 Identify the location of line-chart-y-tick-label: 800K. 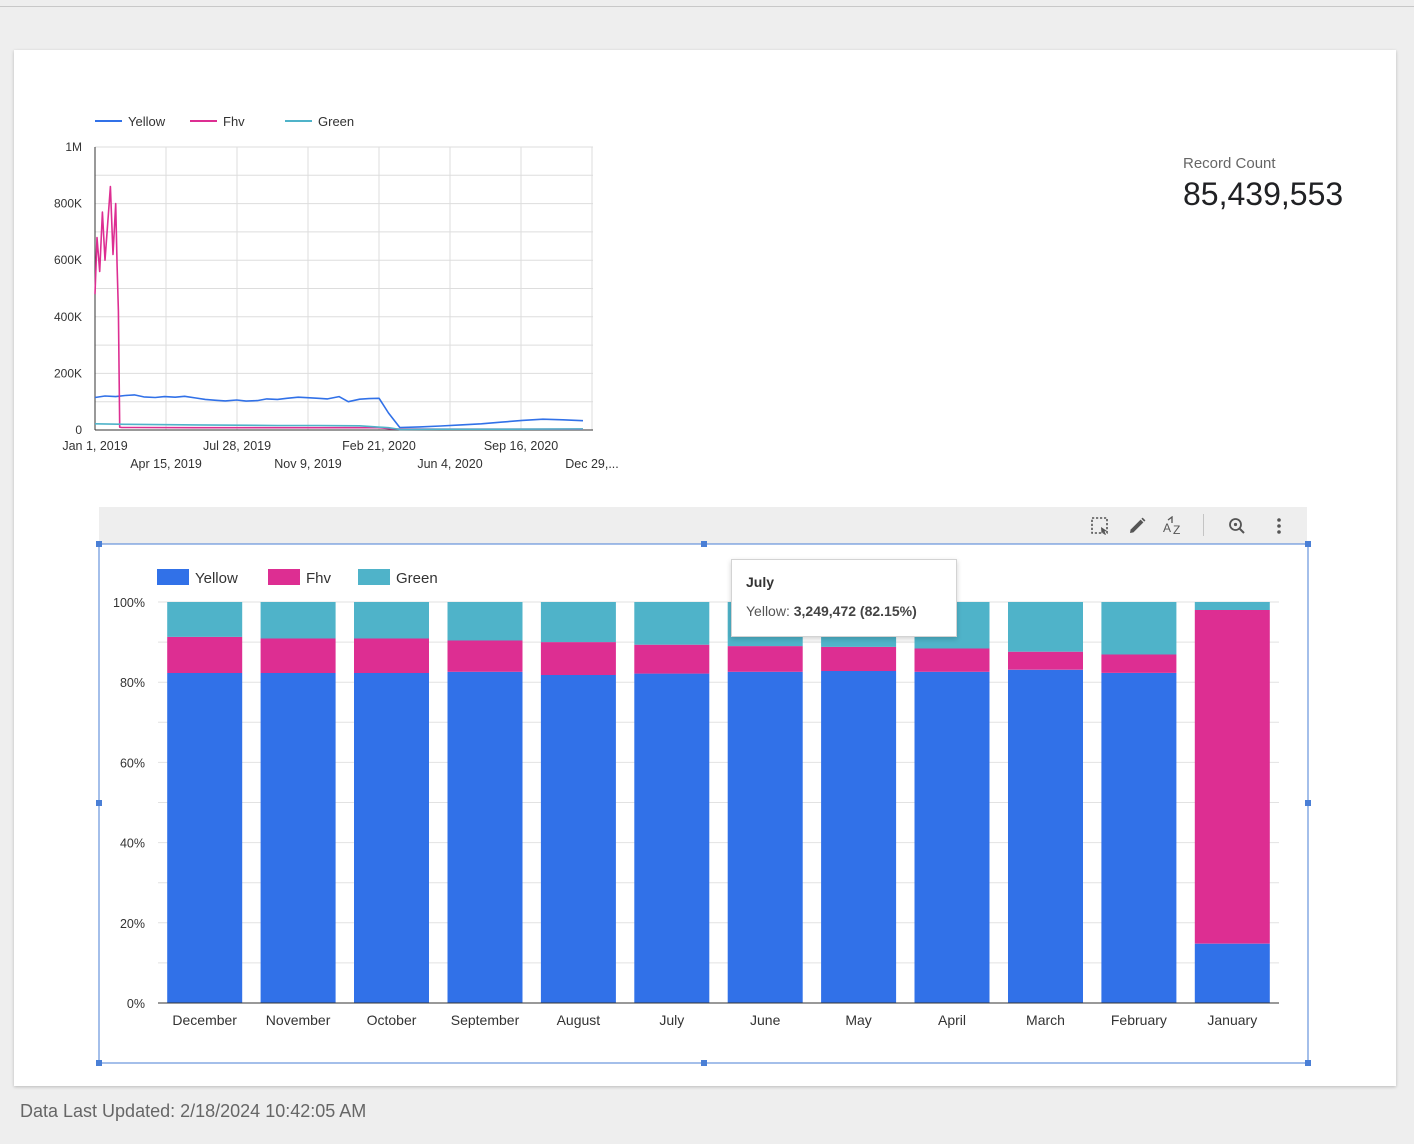
(68, 204).